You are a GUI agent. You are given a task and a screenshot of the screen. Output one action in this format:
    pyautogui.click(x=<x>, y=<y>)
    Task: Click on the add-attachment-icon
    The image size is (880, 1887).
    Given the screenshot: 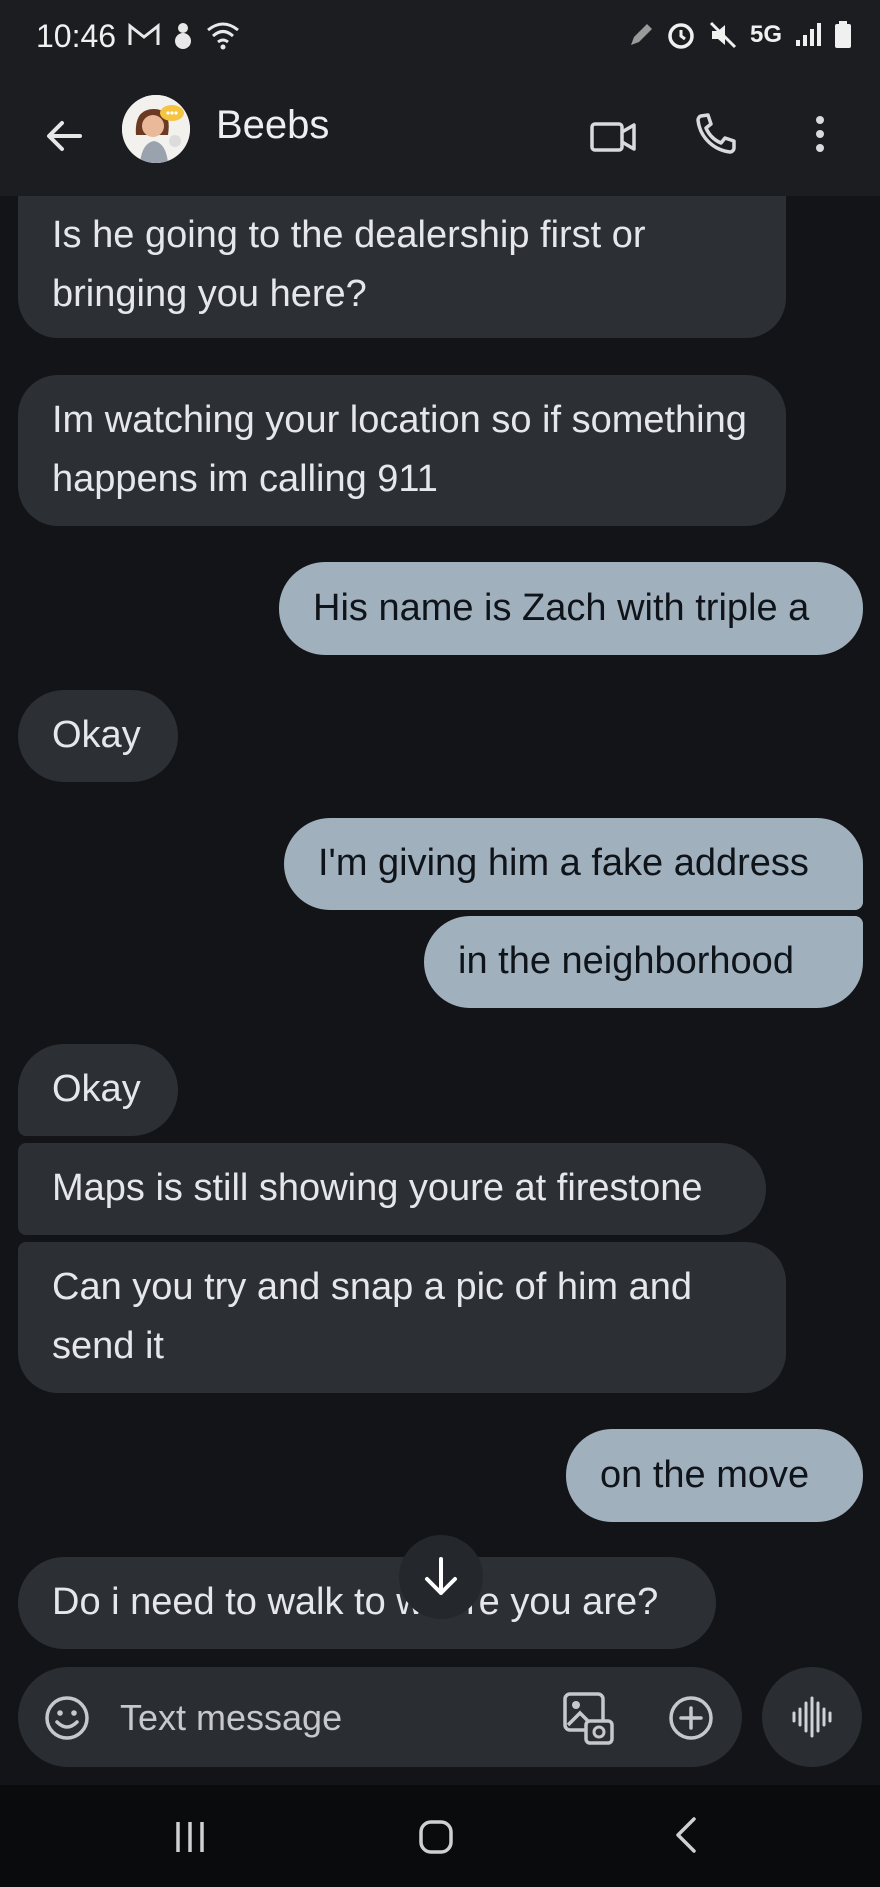 What is the action you would take?
    pyautogui.click(x=691, y=1718)
    